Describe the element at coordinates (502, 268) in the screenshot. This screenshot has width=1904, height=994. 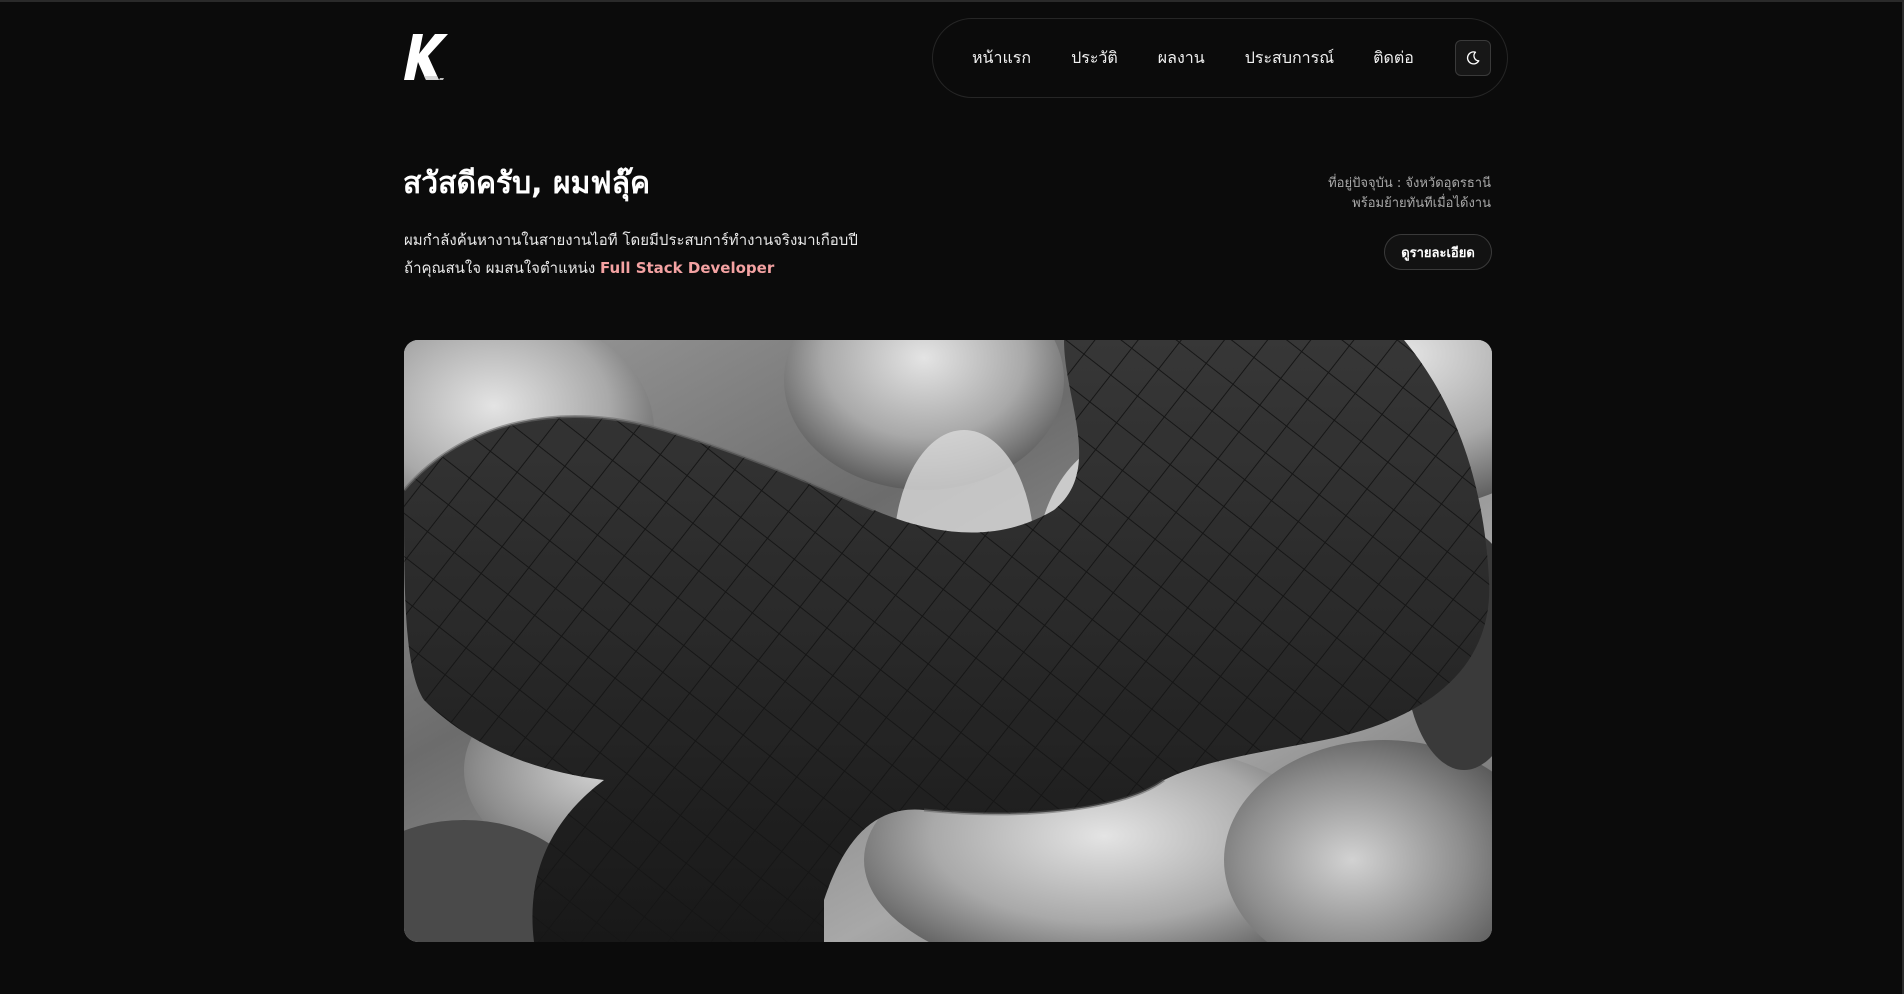
I see `hero-intro-prefix: ถ้าคุณสนใจ ผมสนใจตำแหน่ง` at that location.